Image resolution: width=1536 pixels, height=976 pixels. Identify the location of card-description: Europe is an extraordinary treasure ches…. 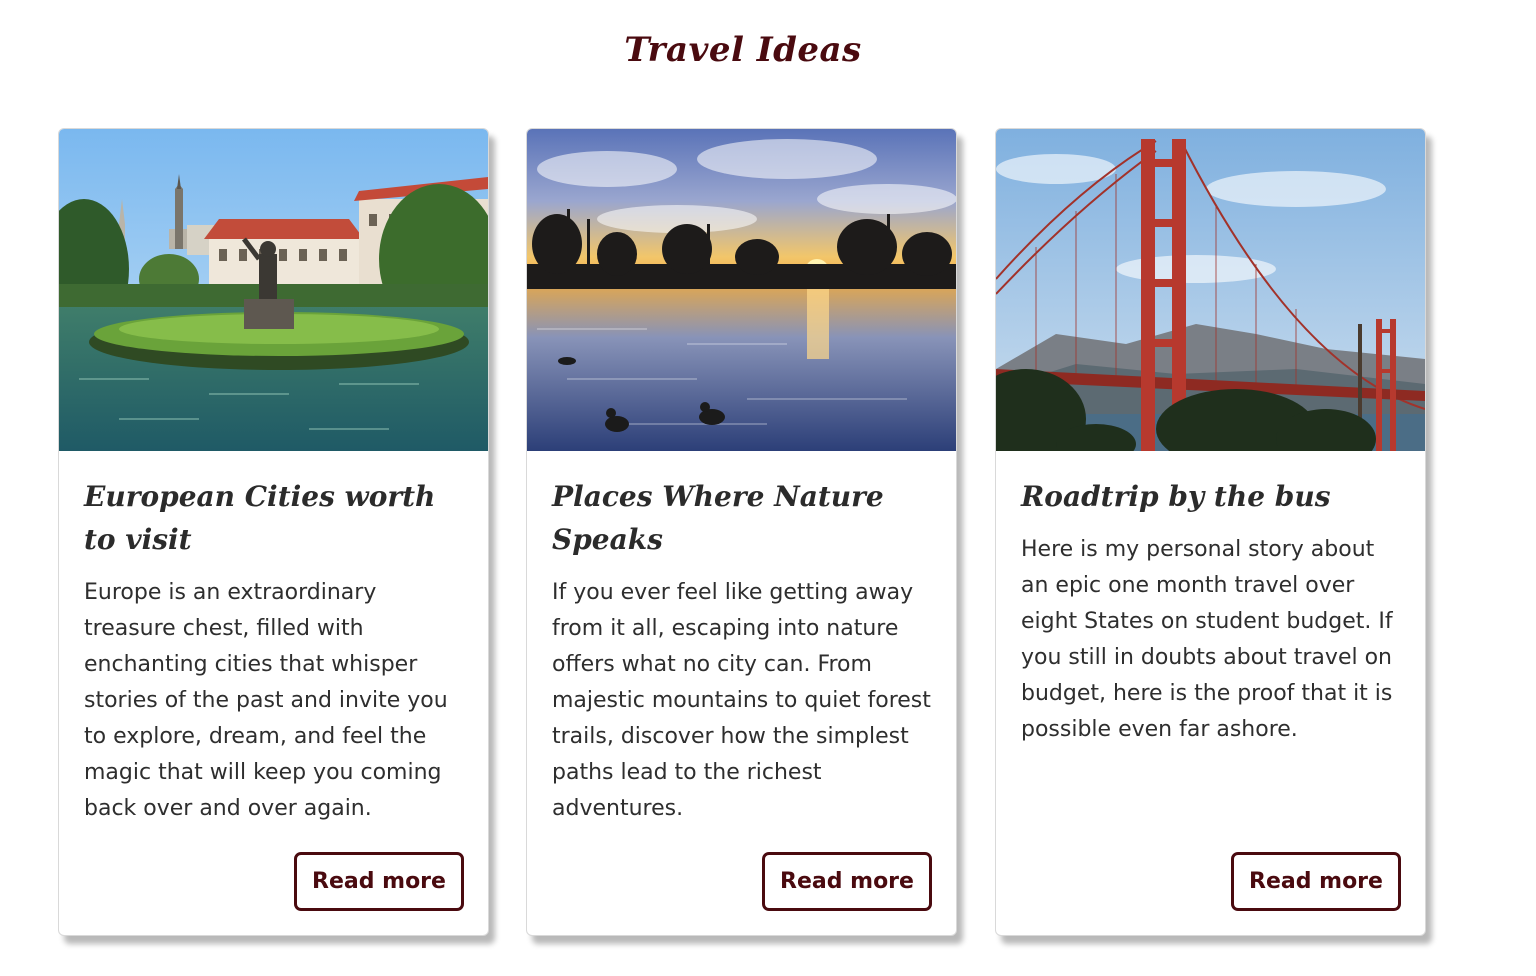
(266, 700).